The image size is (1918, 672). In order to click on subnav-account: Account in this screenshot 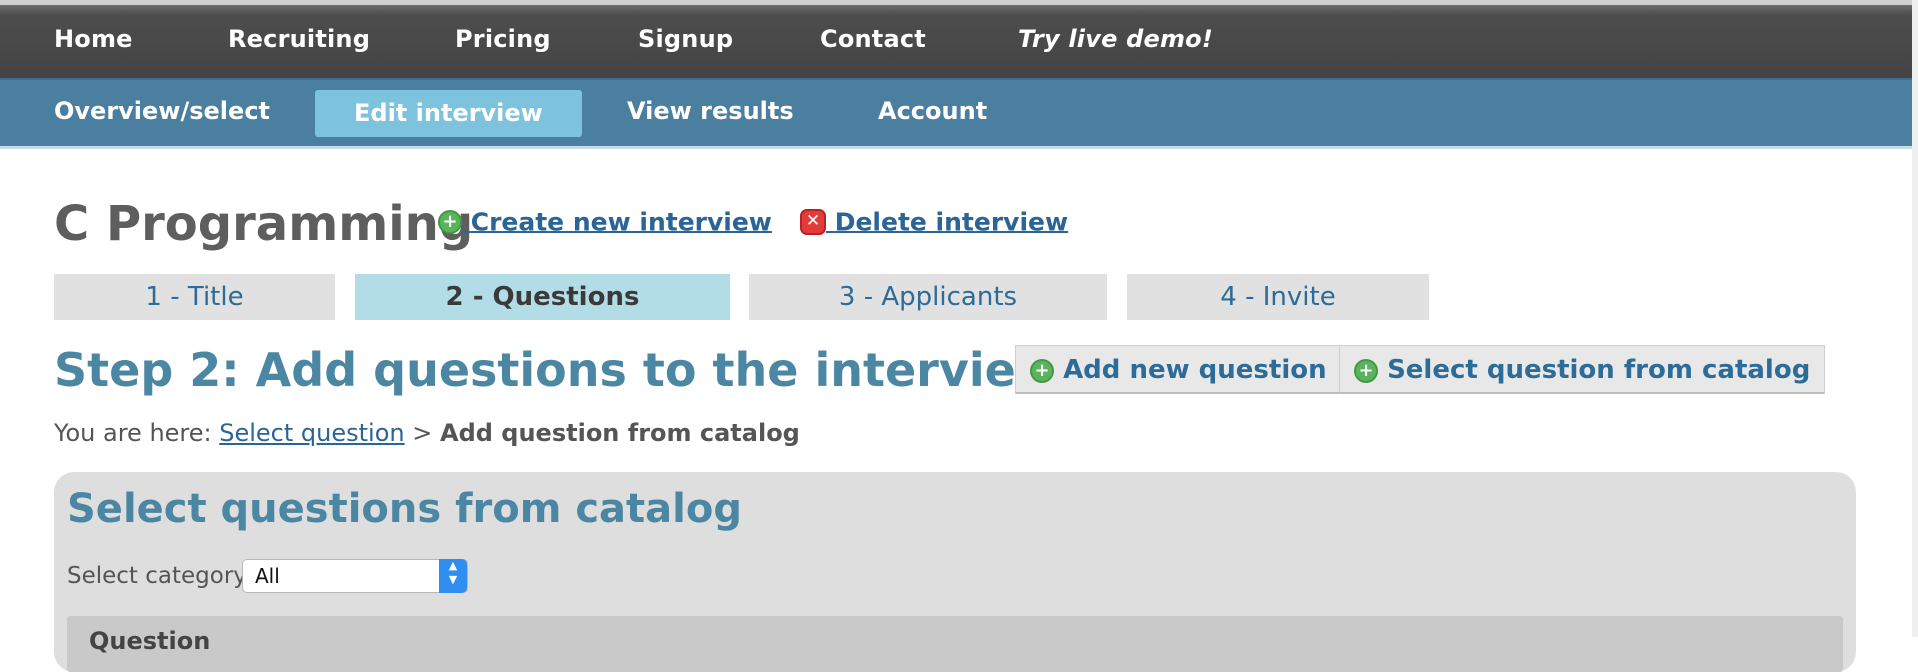, I will do `click(932, 112)`.